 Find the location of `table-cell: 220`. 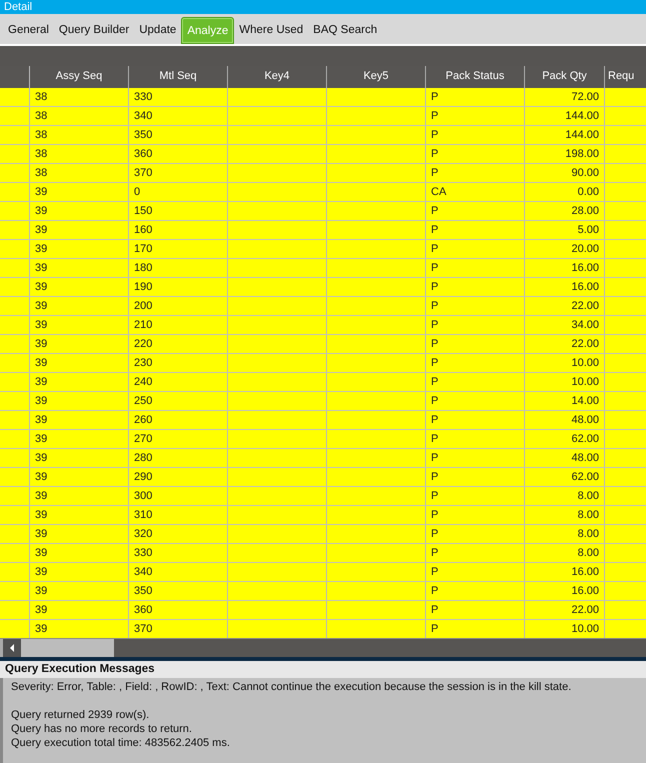

table-cell: 220 is located at coordinates (178, 344).